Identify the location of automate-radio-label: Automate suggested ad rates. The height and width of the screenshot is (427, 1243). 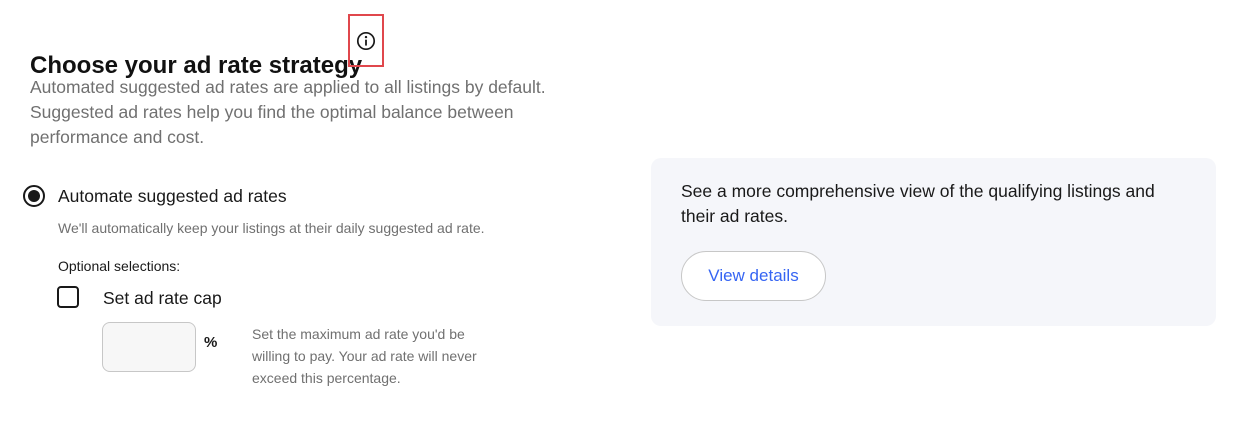
(172, 196).